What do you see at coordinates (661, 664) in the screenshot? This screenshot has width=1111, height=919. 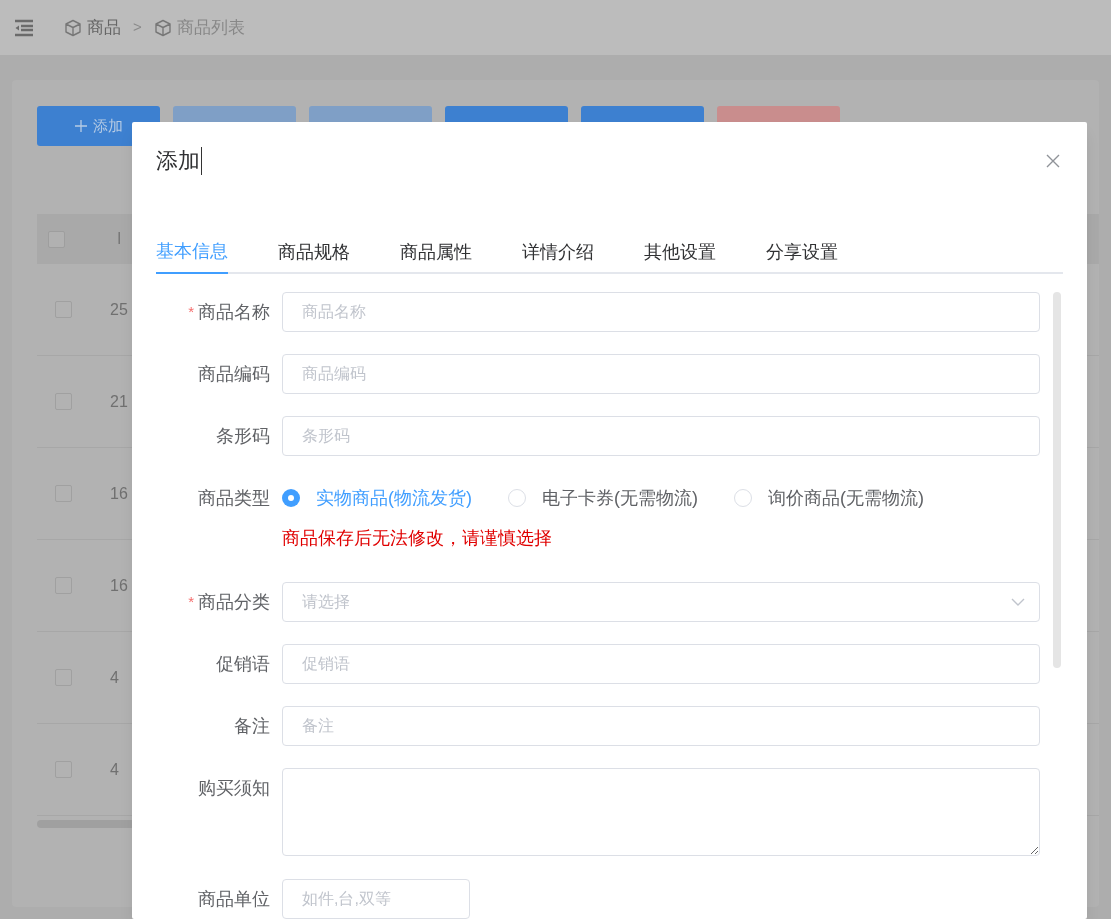 I see `input-field: 促销语` at bounding box center [661, 664].